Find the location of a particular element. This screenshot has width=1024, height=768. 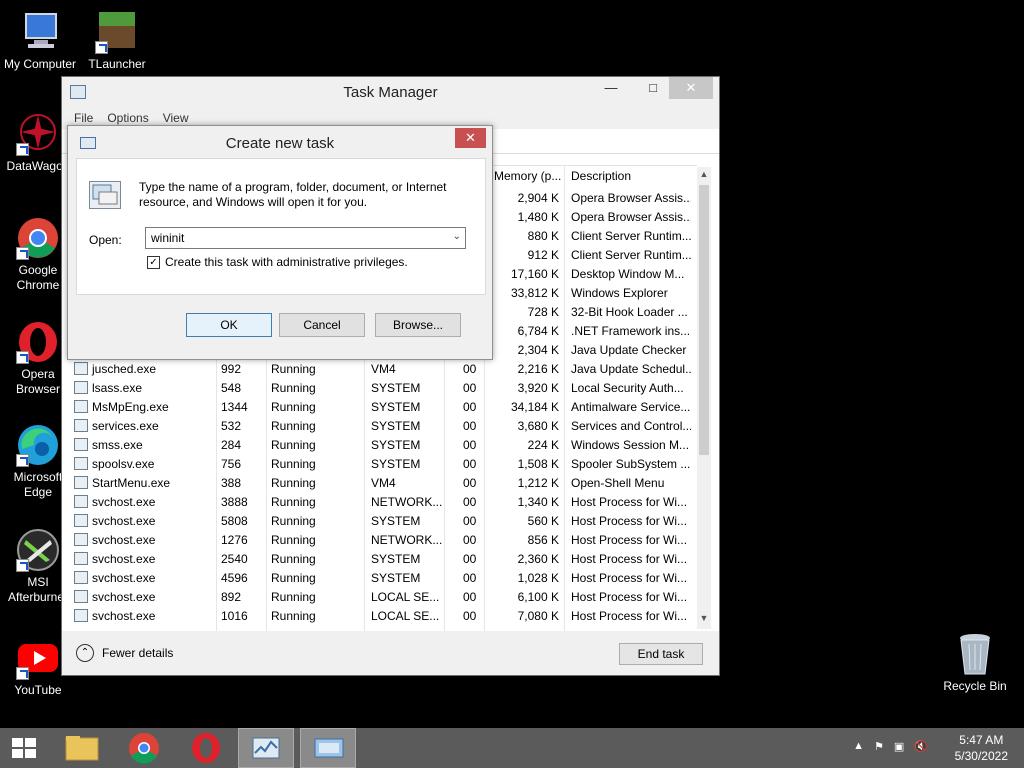

desktop-icon-label: TLauncher is located at coordinates (117, 64).